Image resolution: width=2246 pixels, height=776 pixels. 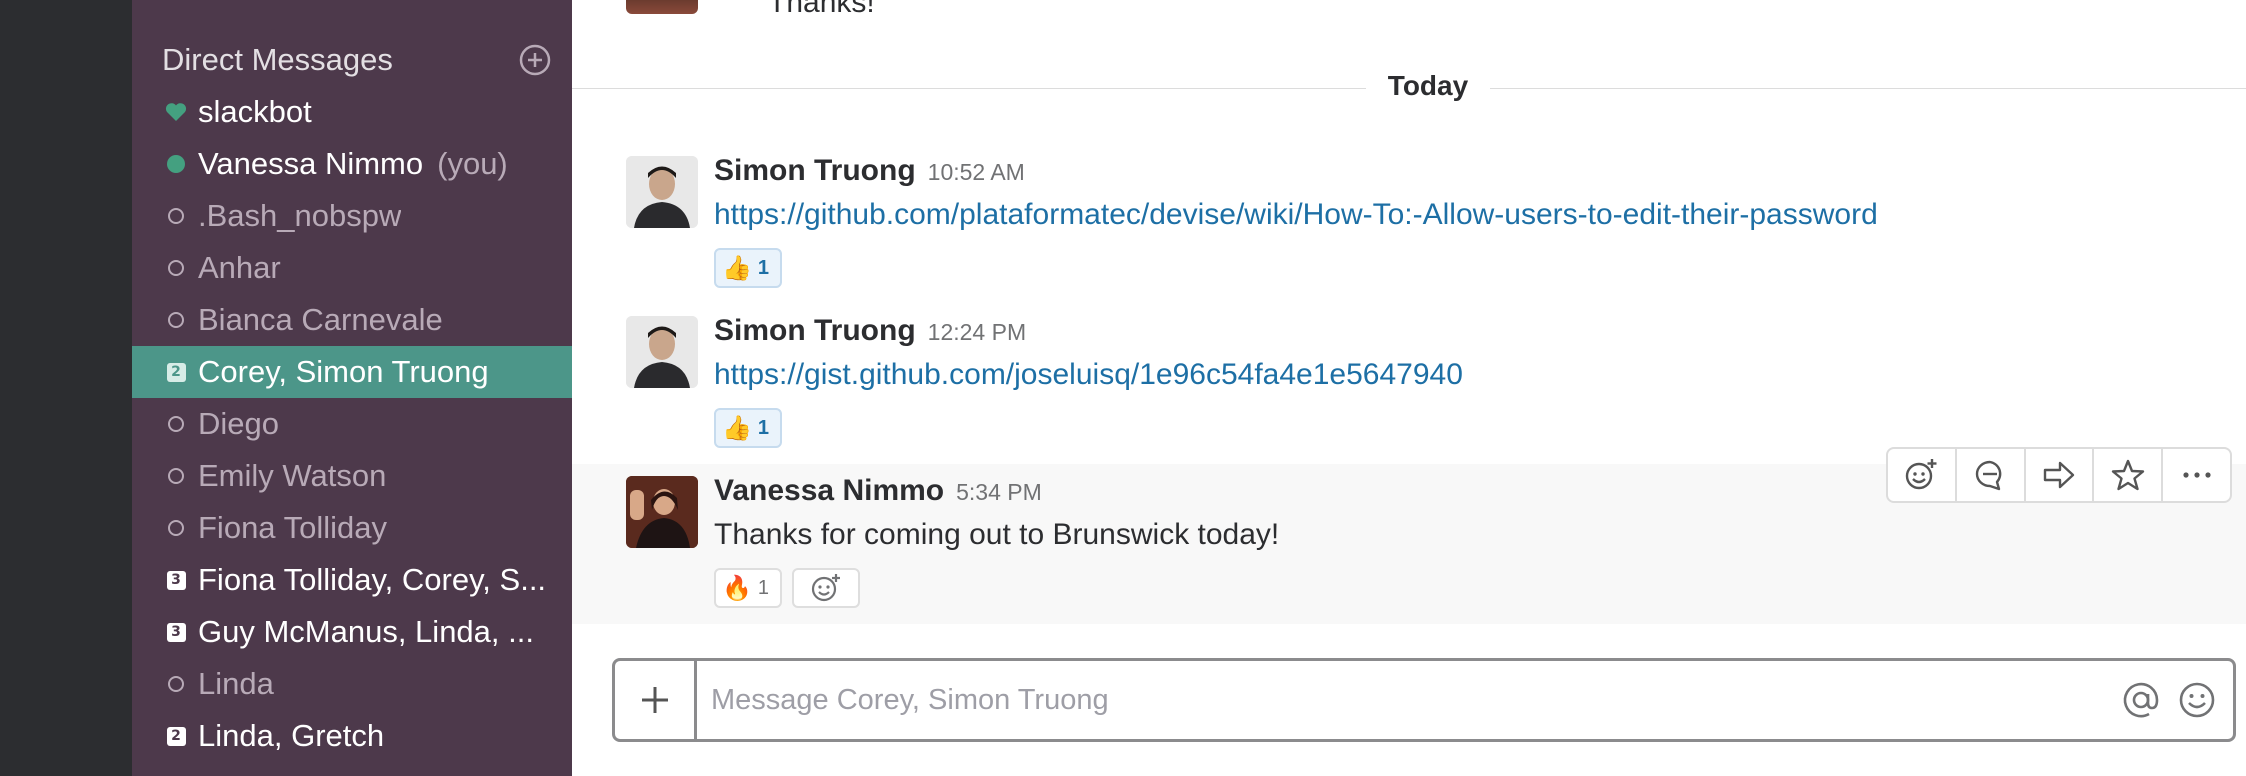 I want to click on more-actions-icon, so click(x=2196, y=475).